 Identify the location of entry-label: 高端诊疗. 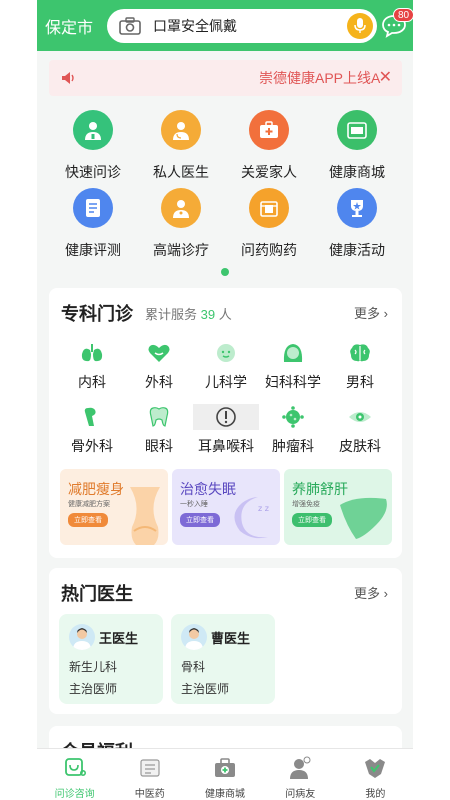
(181, 250).